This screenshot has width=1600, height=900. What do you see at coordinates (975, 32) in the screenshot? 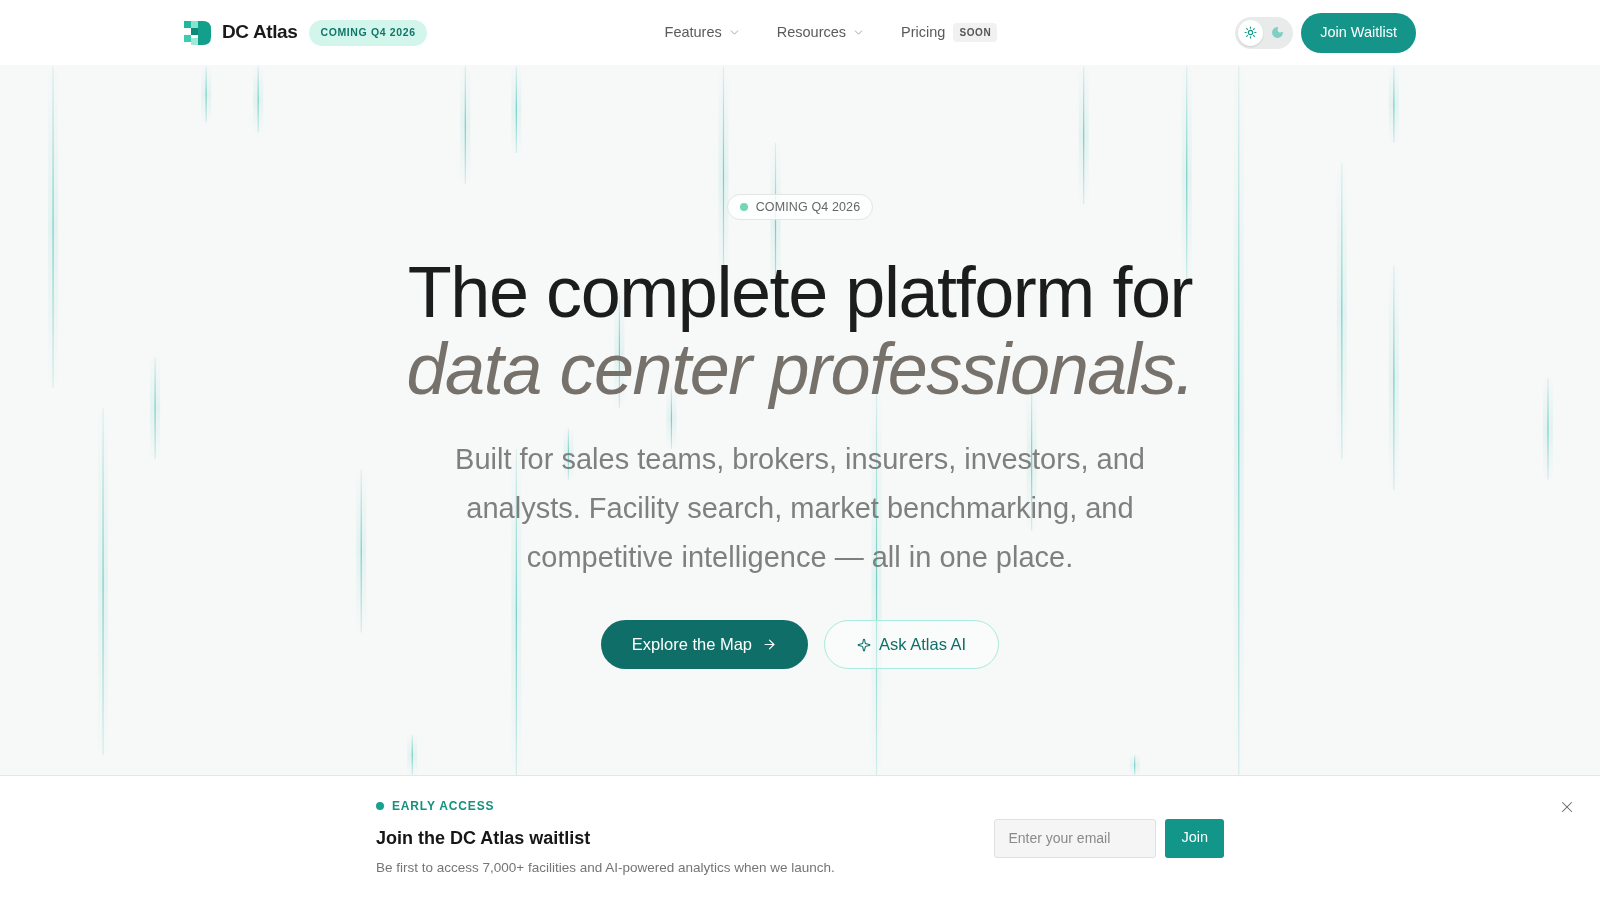
I see `soon-badge: SOON` at bounding box center [975, 32].